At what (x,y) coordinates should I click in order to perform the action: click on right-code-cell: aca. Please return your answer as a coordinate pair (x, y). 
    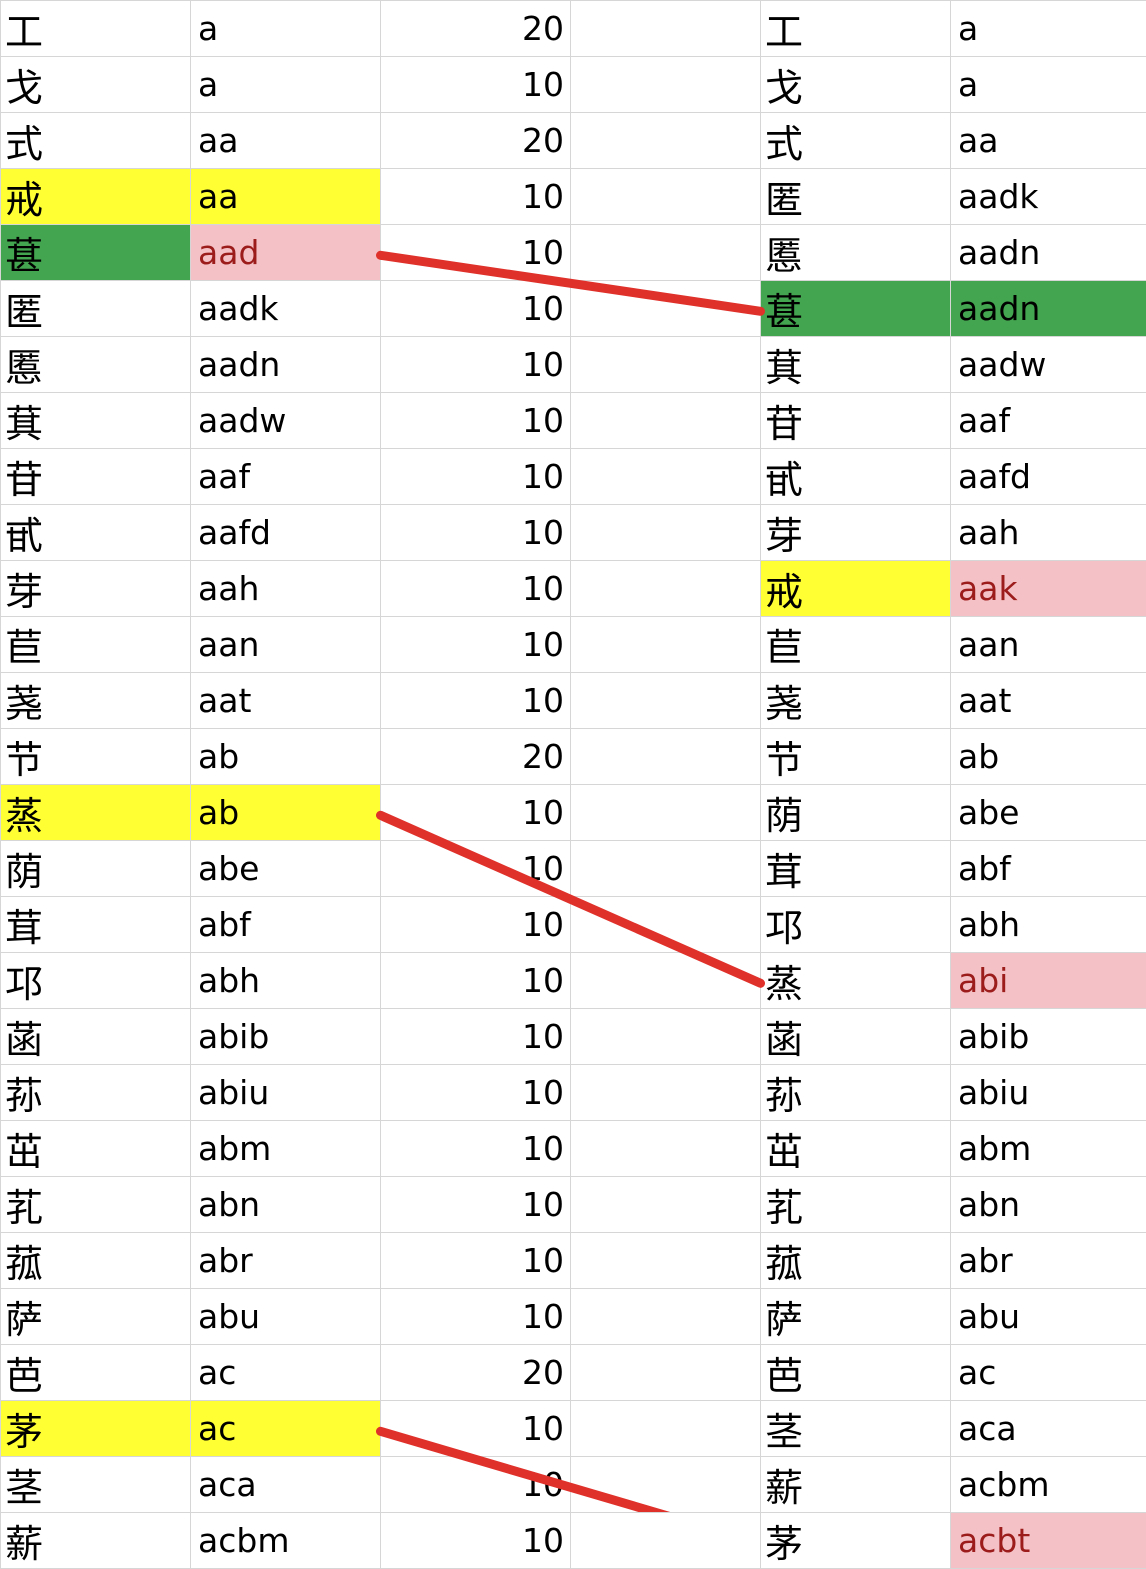
    Looking at the image, I should click on (1048, 1429).